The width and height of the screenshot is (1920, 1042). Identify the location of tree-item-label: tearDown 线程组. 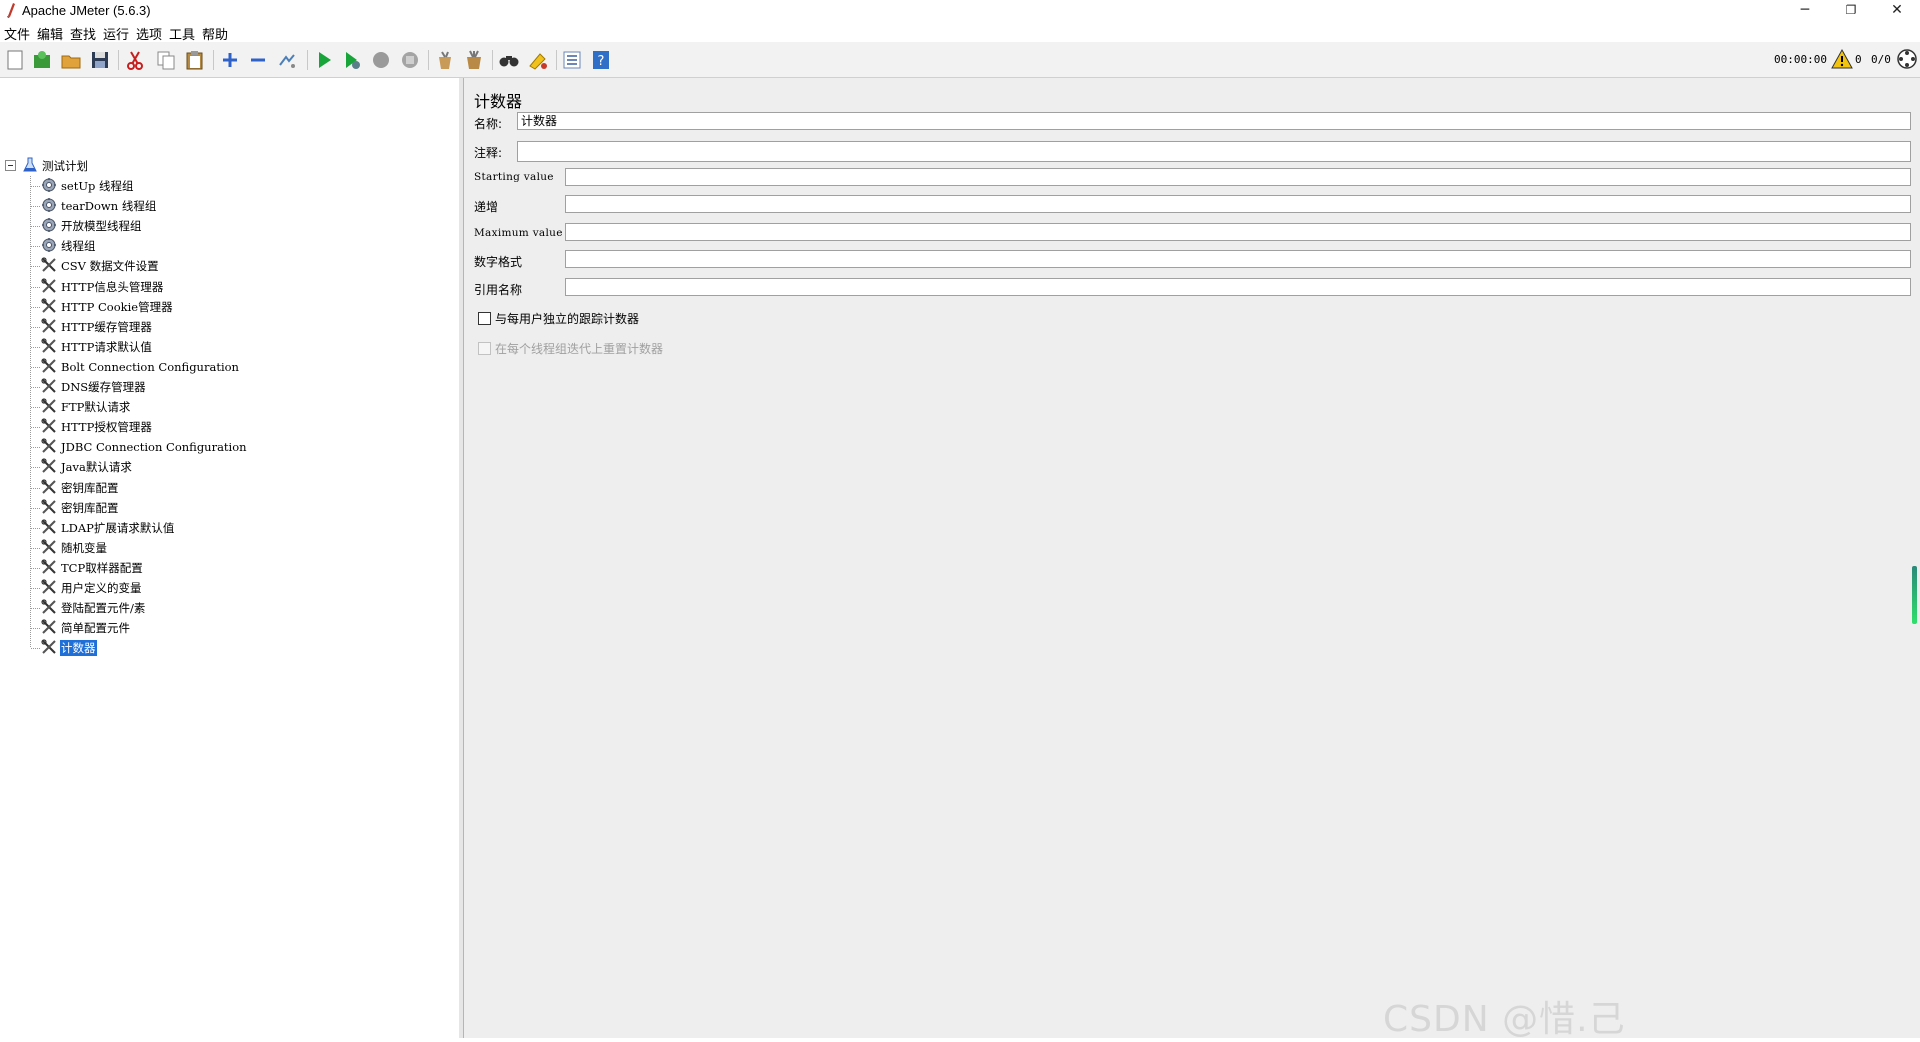
(109, 206).